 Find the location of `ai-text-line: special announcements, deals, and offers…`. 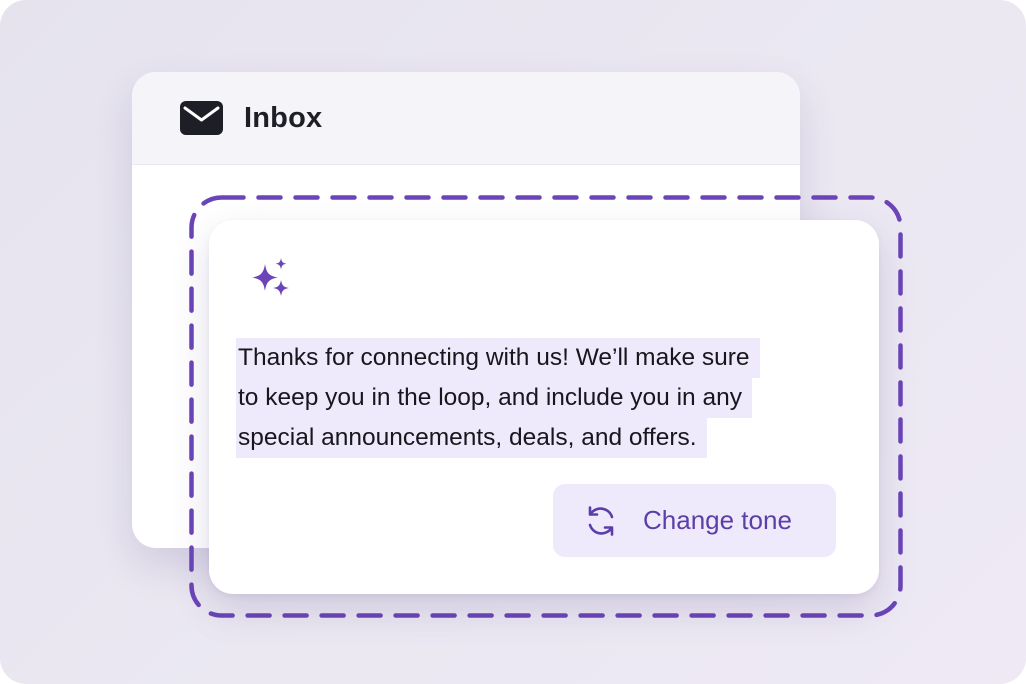

ai-text-line: special announcements, deals, and offers… is located at coordinates (471, 438).